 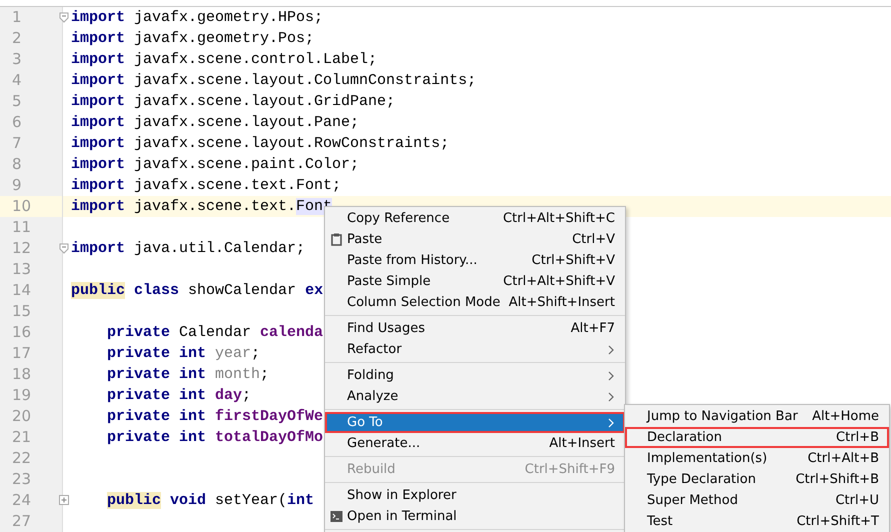 I want to click on keyword: class, so click(x=156, y=290).